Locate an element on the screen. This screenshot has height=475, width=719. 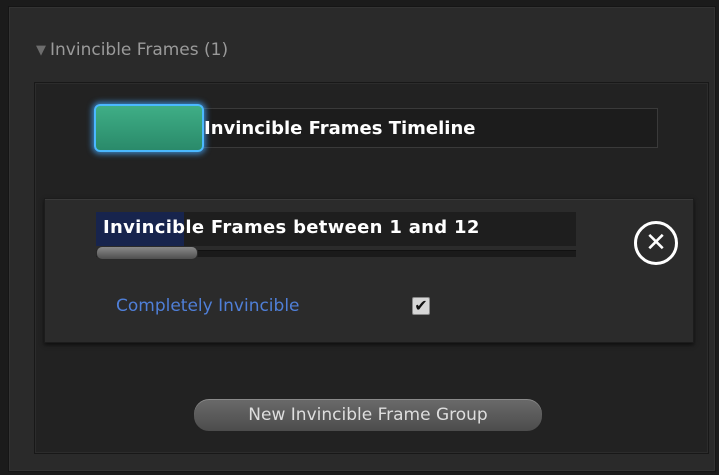
foldout-label: Invincible Frames (1) is located at coordinates (139, 50).